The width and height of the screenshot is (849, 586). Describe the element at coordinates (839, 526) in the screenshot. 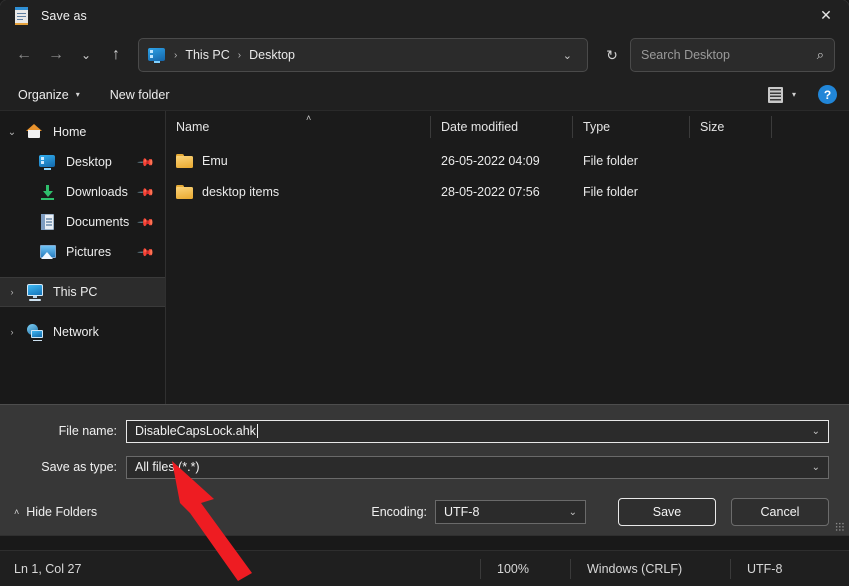

I see `resize-grip` at that location.